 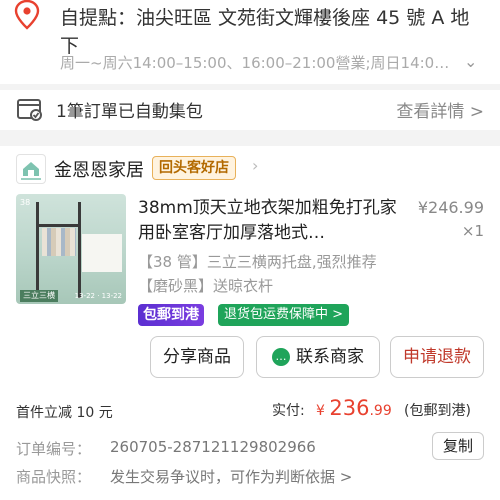 What do you see at coordinates (250, 138) in the screenshot?
I see `divider` at bounding box center [250, 138].